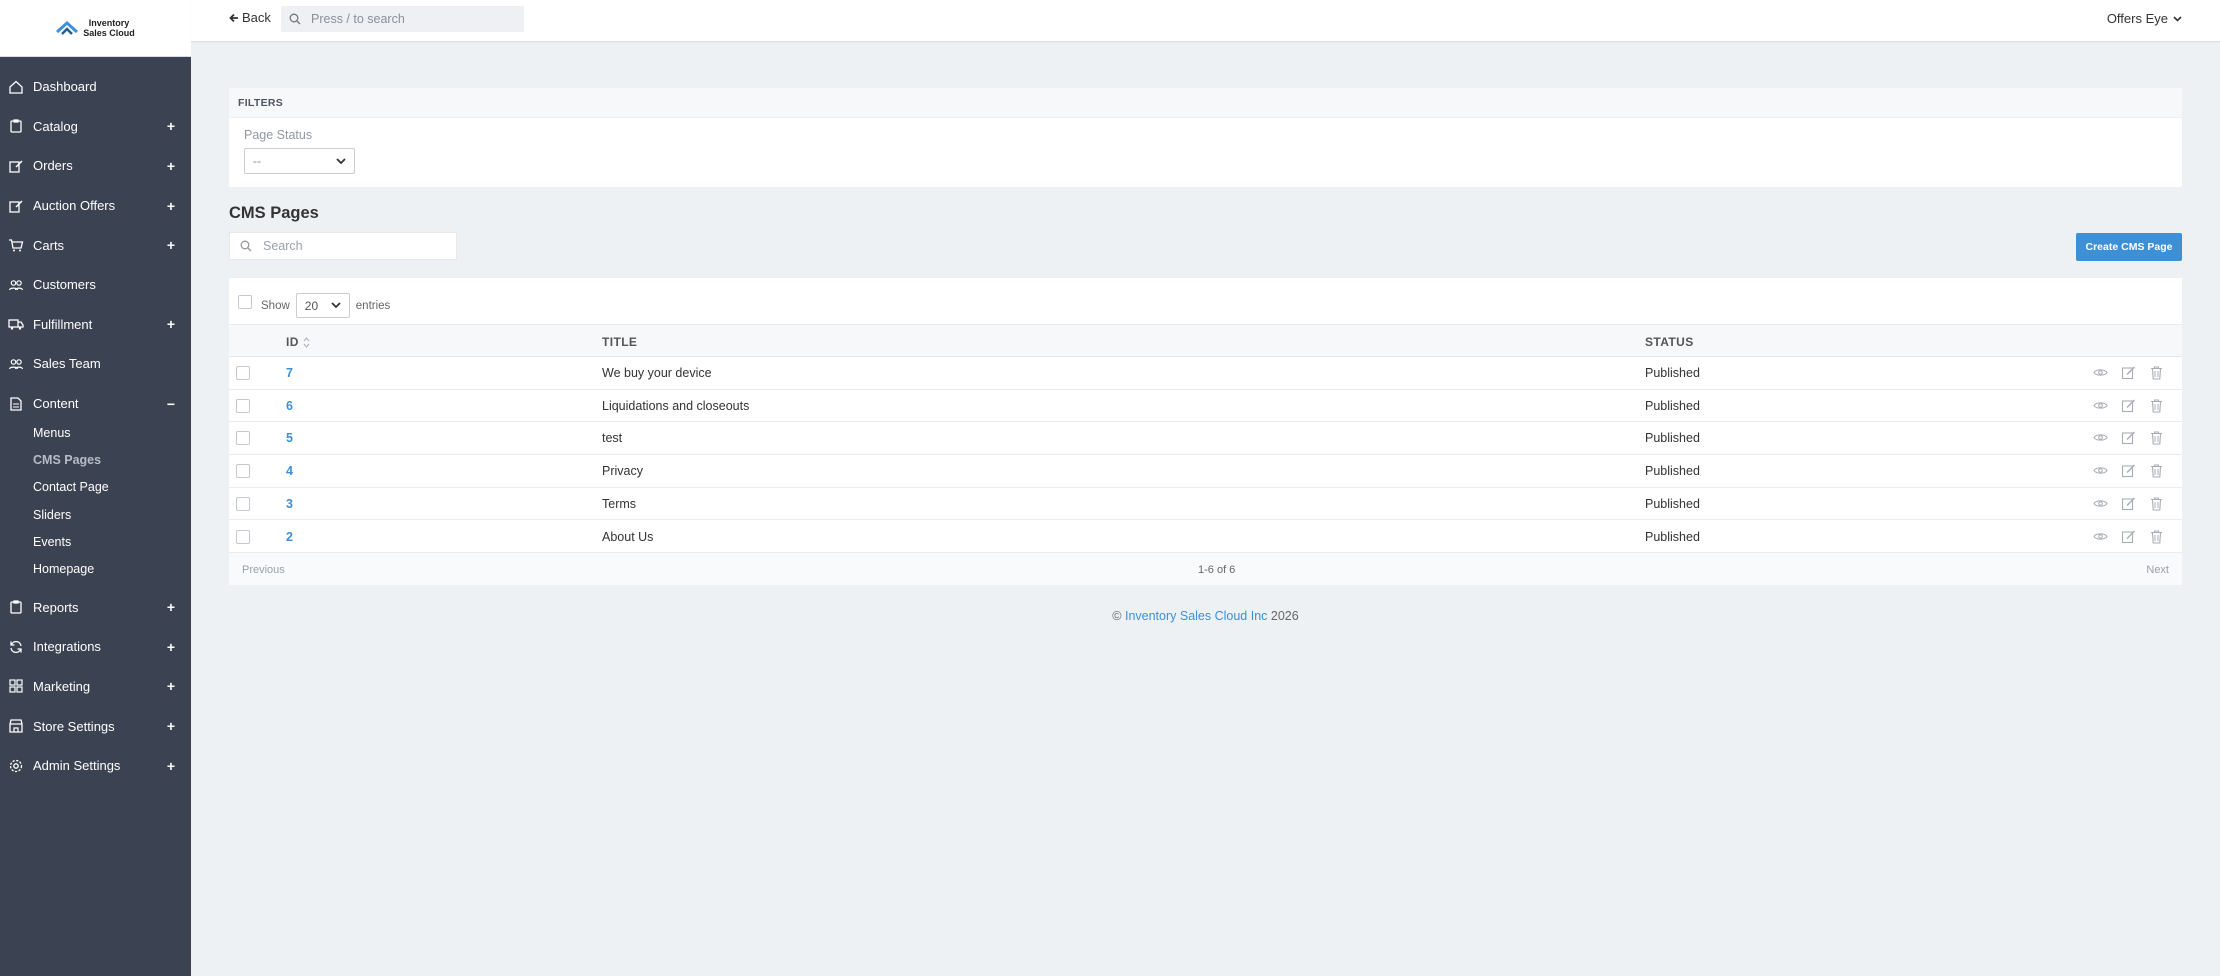  I want to click on gear-icon, so click(16, 765).